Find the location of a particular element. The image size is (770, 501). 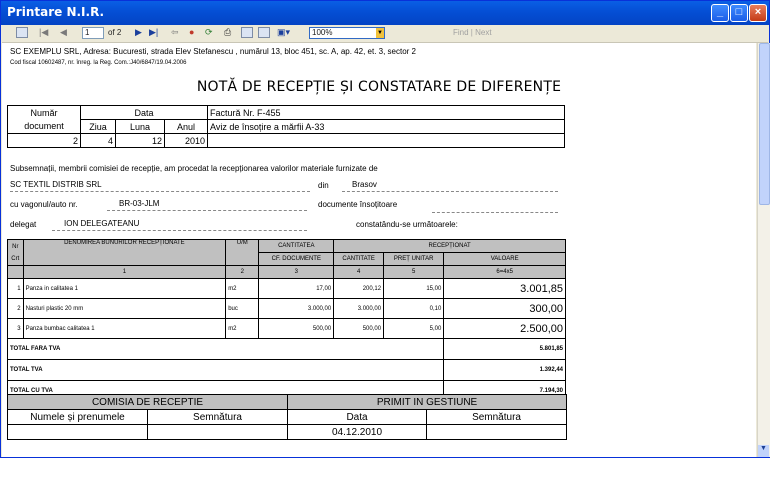

row-qty: 3.000,00 is located at coordinates (359, 308).